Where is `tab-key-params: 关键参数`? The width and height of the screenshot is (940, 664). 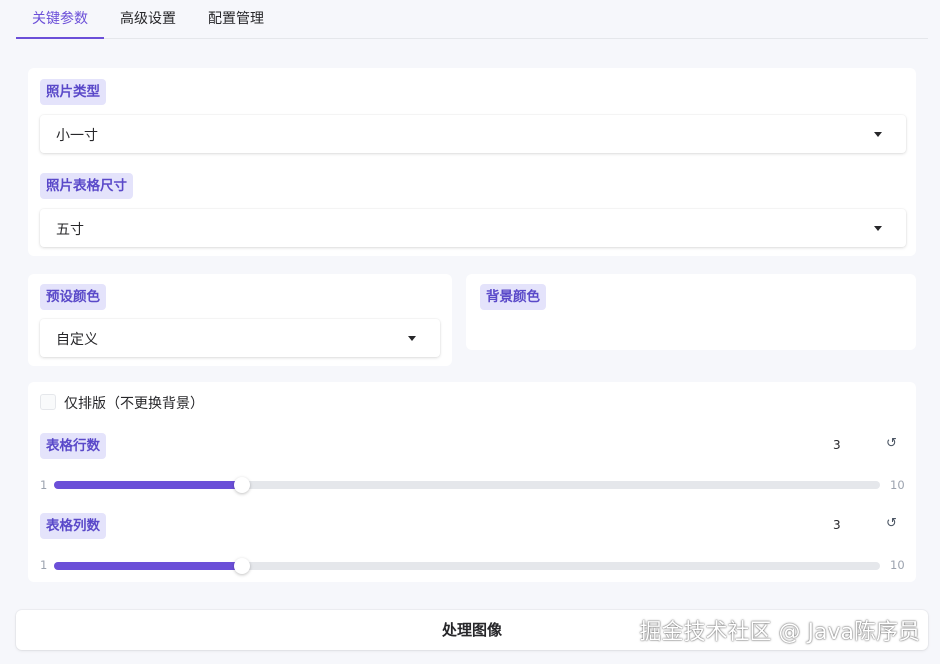 tab-key-params: 关键参数 is located at coordinates (60, 23).